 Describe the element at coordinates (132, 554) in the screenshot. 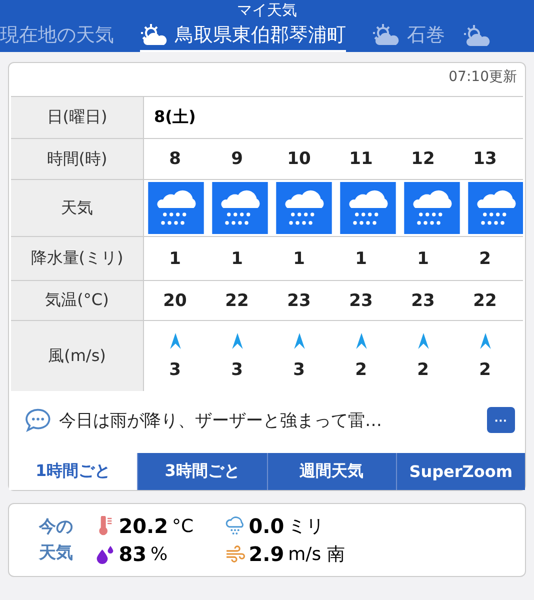

I see `humidity-value: 83` at that location.